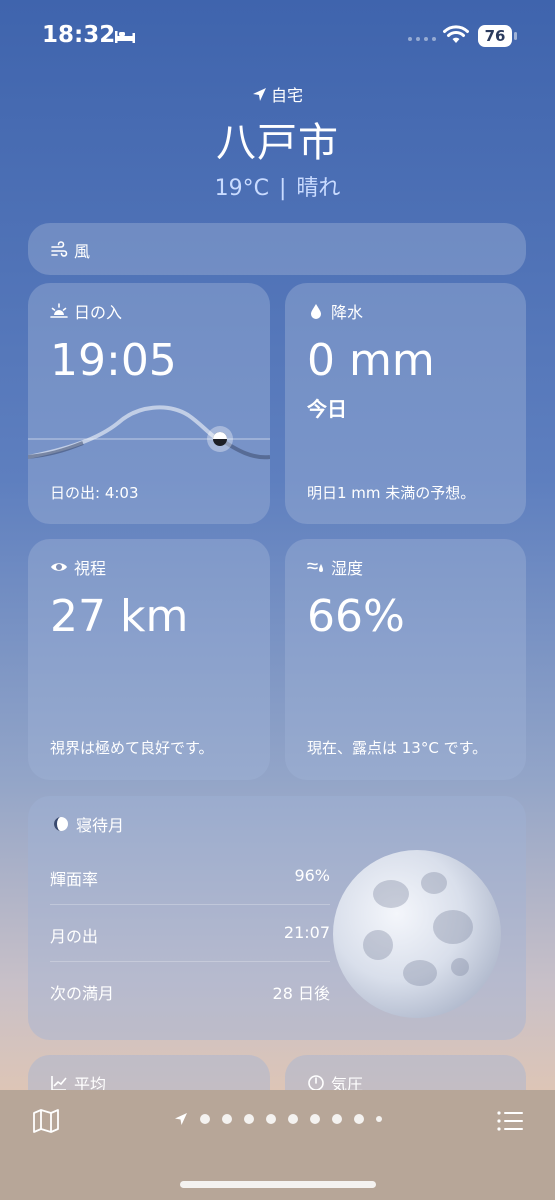 Image resolution: width=555 pixels, height=1200 pixels. What do you see at coordinates (315, 567) in the screenshot?
I see `humidity-icon` at bounding box center [315, 567].